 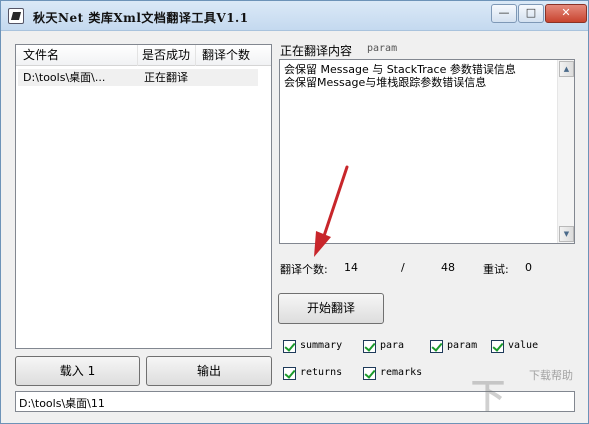 What do you see at coordinates (462, 345) in the screenshot?
I see `checkbox-param-label: param` at bounding box center [462, 345].